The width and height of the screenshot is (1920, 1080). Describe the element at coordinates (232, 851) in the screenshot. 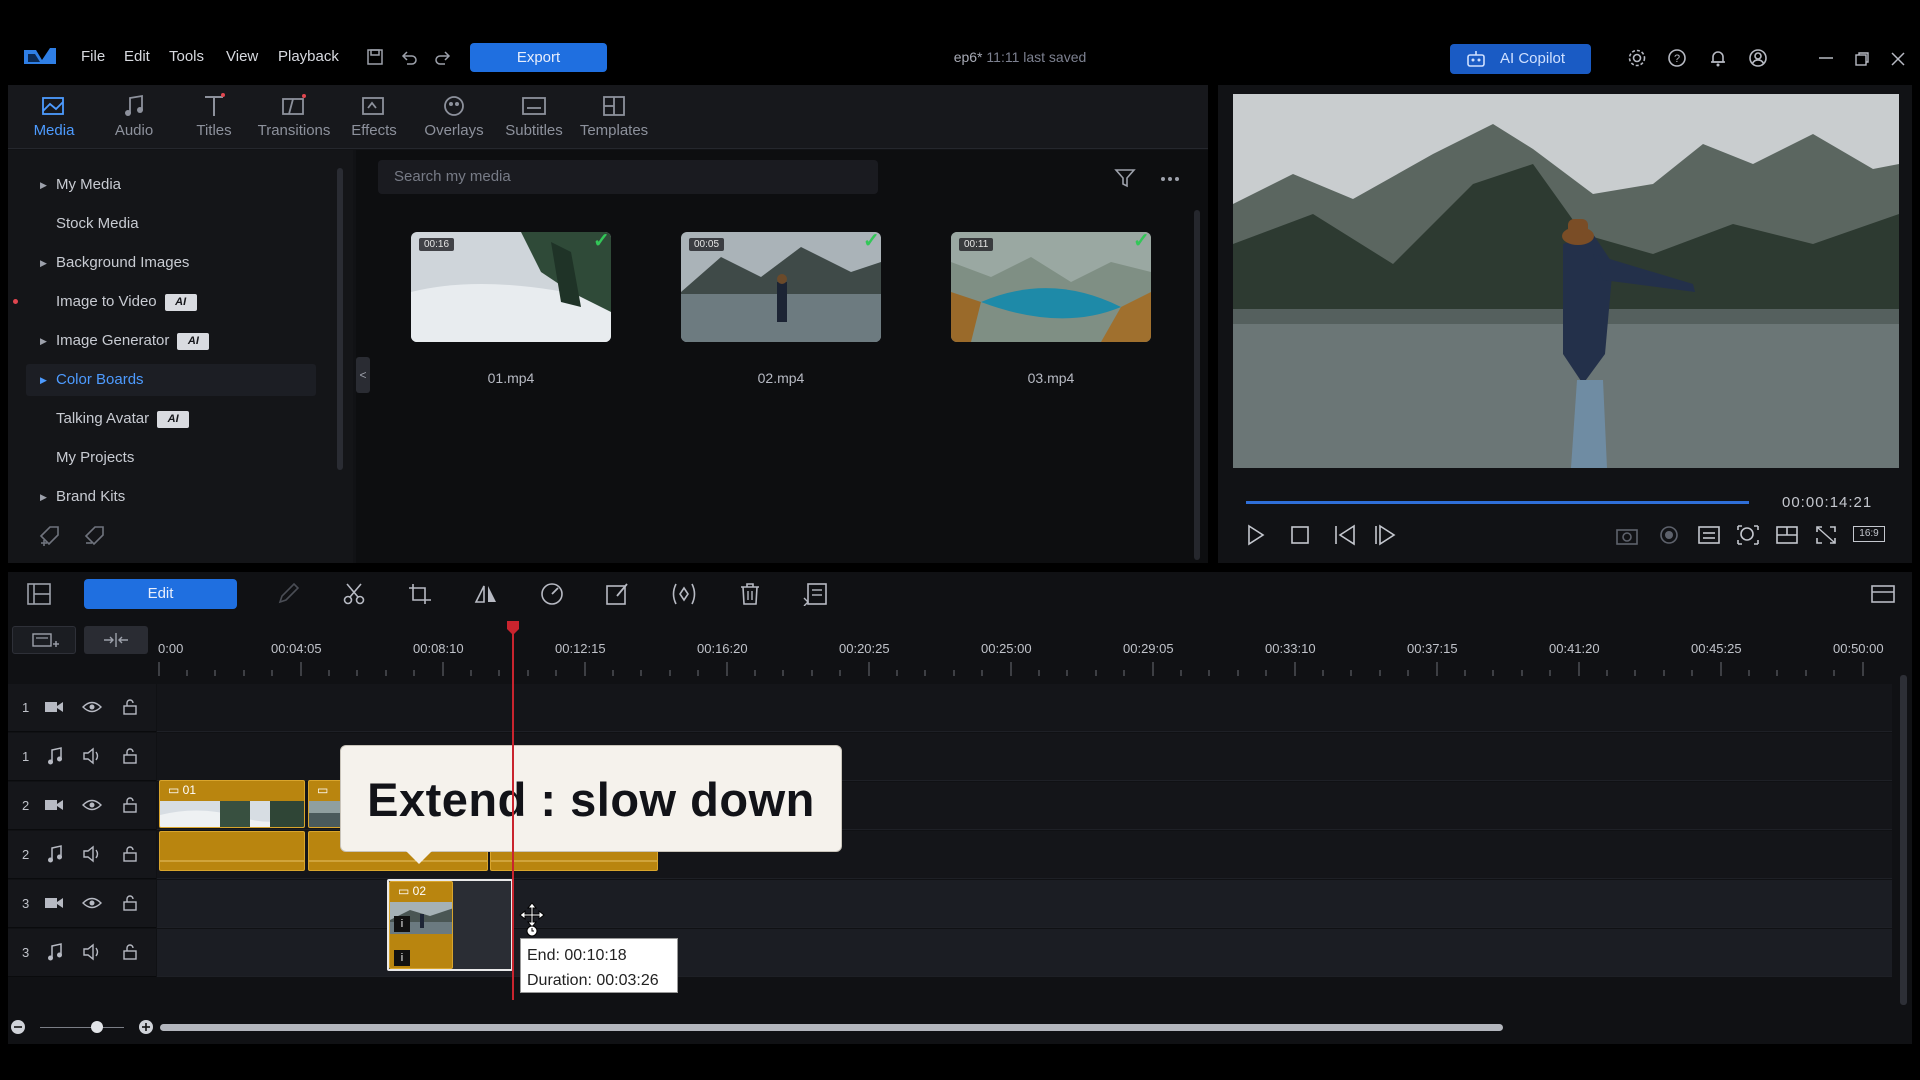

I see `audio-clip` at that location.